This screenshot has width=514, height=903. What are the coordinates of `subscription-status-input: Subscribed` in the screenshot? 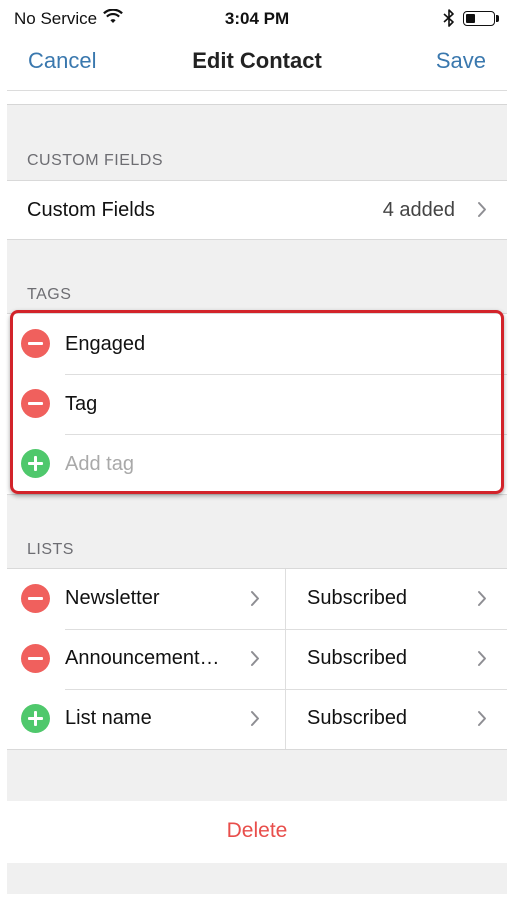 It's located at (357, 718).